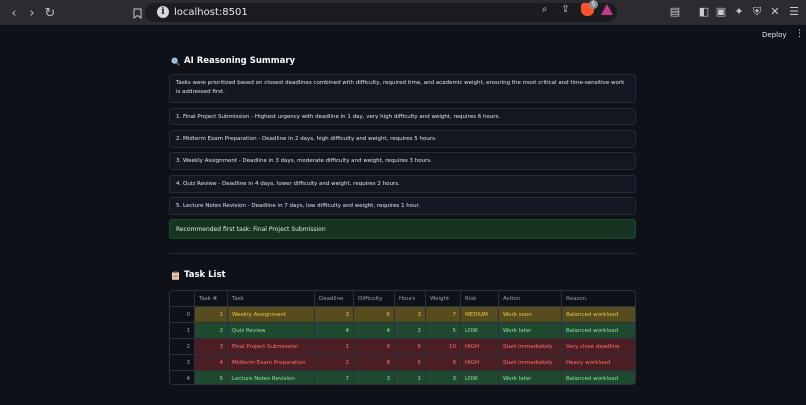 The image size is (806, 405). I want to click on task-number-cell: 5, so click(211, 377).